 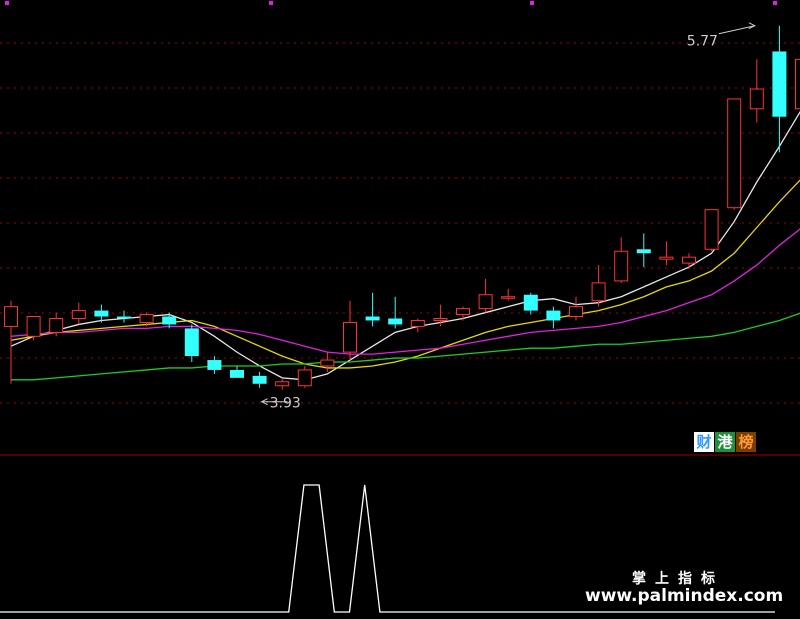 I want to click on annotation-low: 3.93, so click(x=285, y=404).